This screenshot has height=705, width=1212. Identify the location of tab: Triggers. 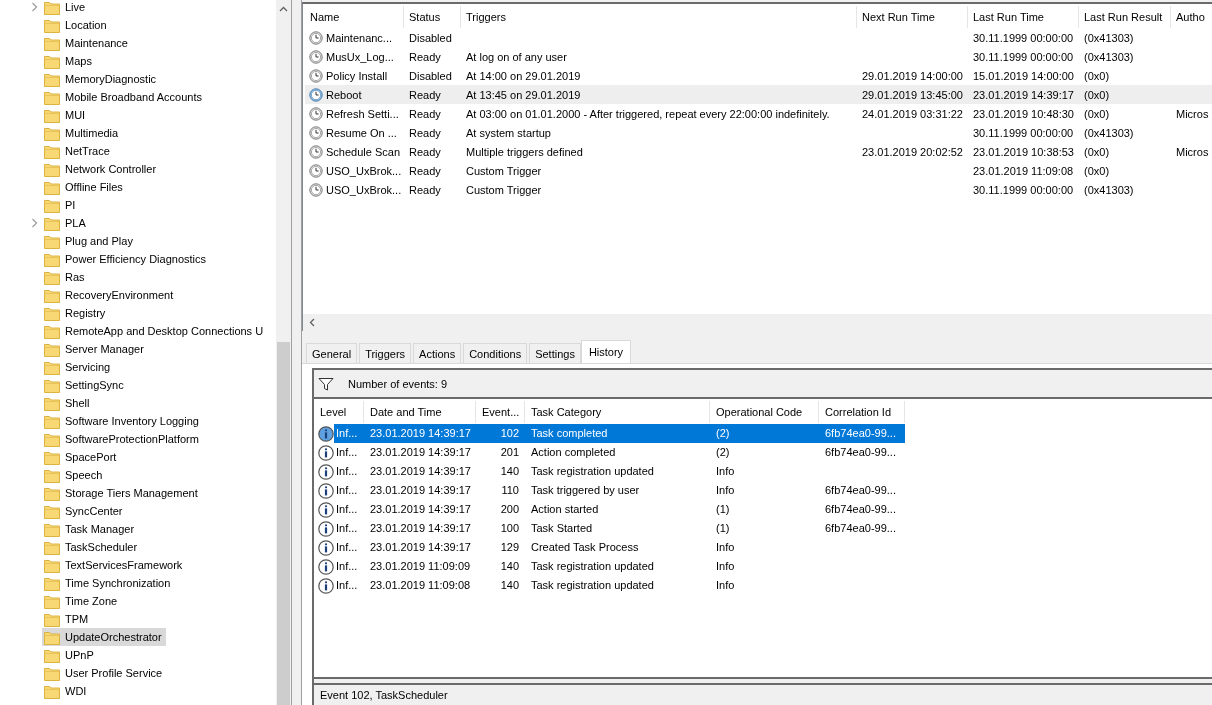
(385, 353).